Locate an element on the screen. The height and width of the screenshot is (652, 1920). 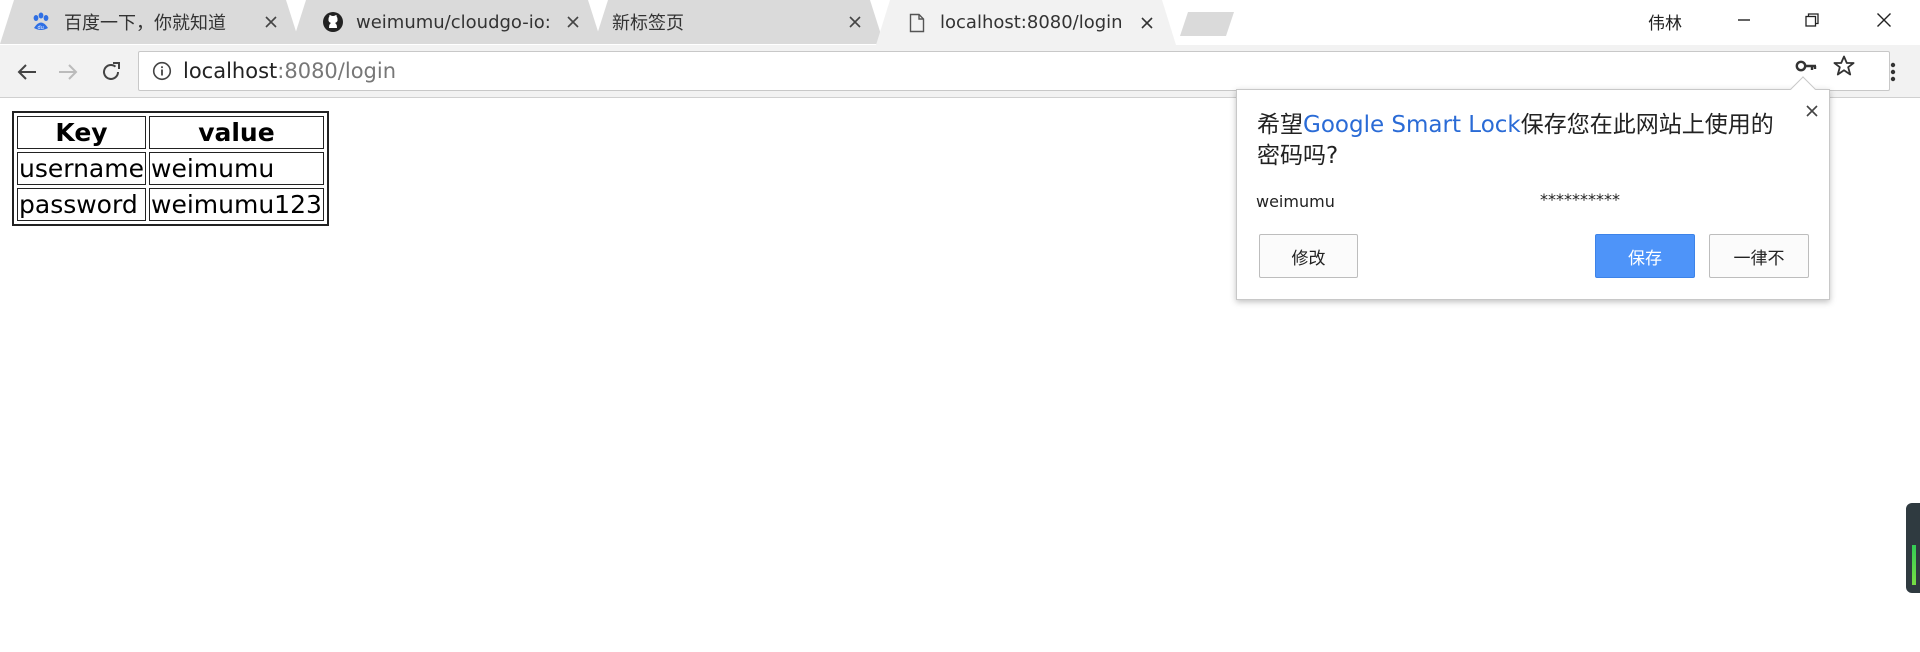
tab-baidu: du 百度一下，你就知道 is located at coordinates (150, 22).